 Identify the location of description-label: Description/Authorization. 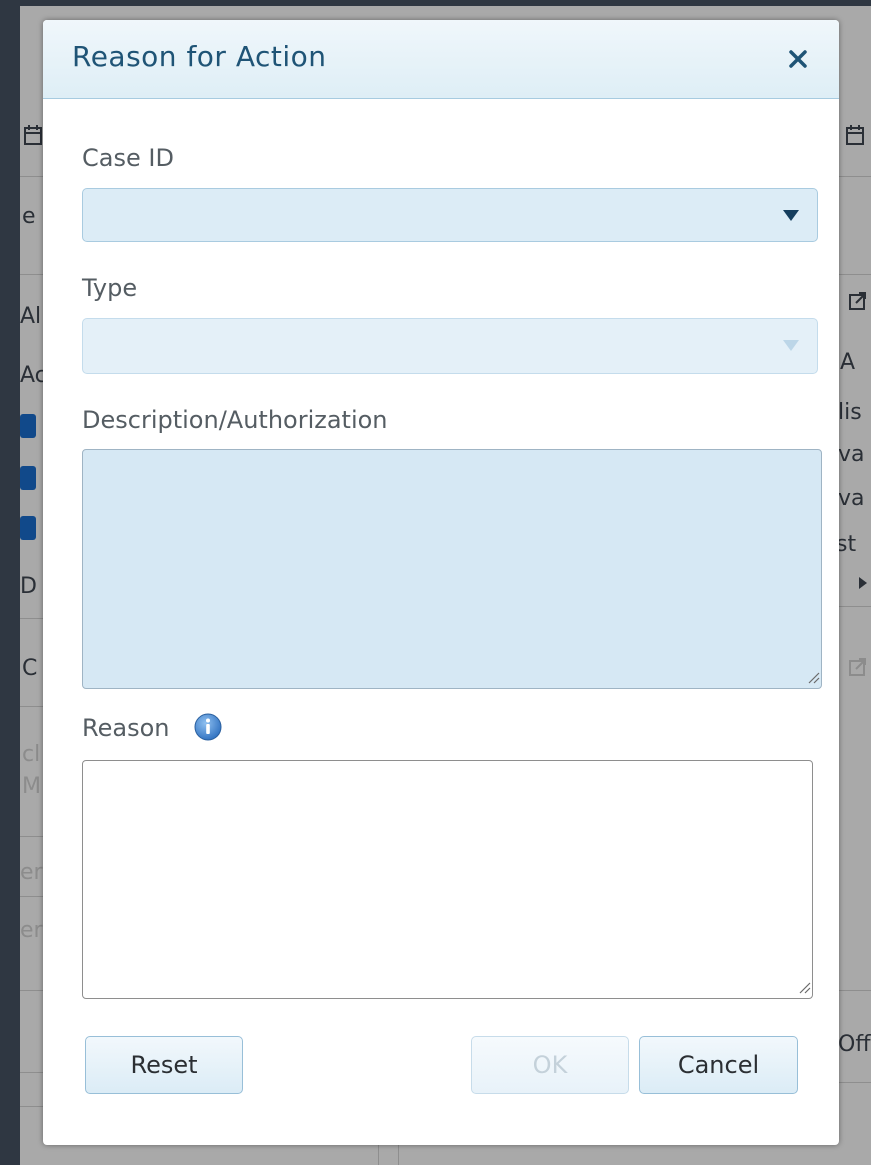
(235, 420).